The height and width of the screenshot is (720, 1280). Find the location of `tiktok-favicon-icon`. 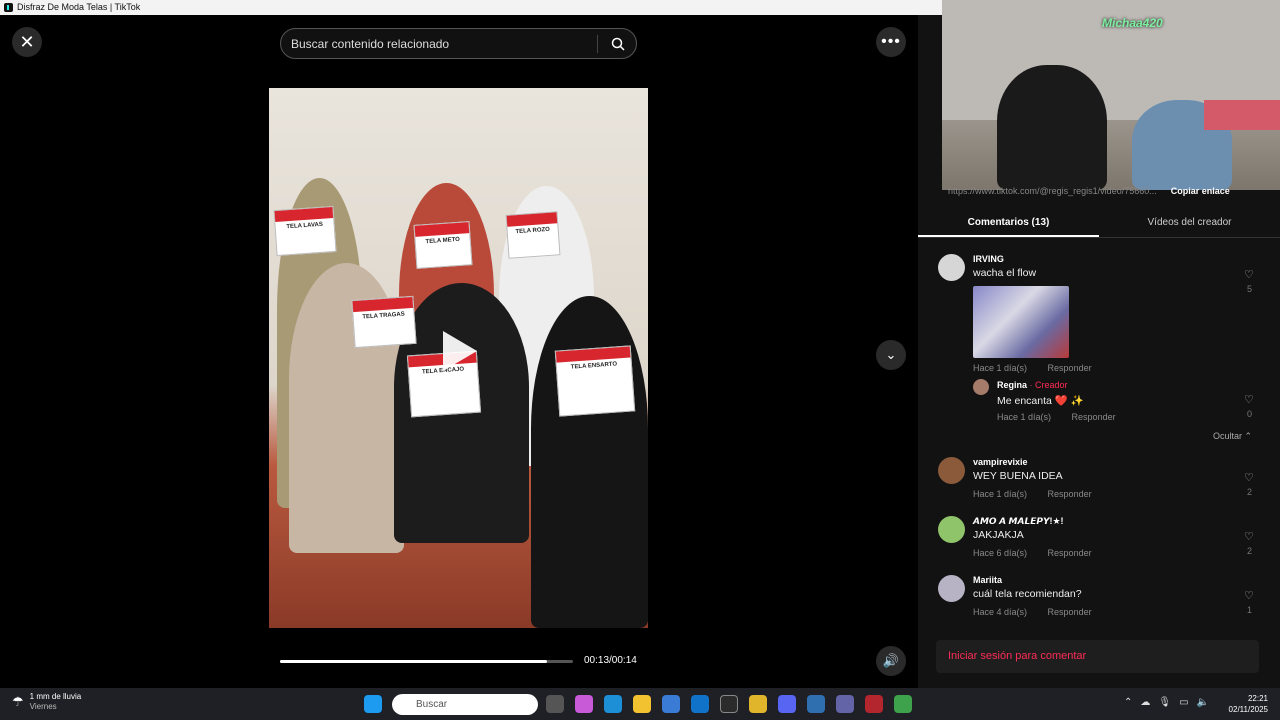

tiktok-favicon-icon is located at coordinates (8, 7).